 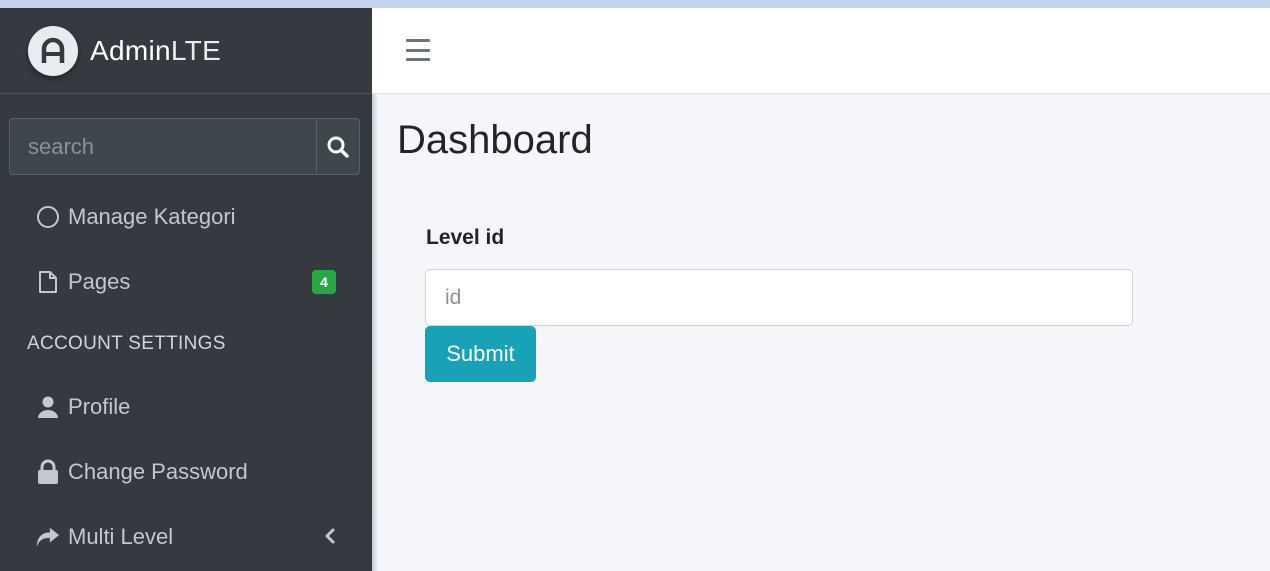 I want to click on search-button, so click(x=338, y=146).